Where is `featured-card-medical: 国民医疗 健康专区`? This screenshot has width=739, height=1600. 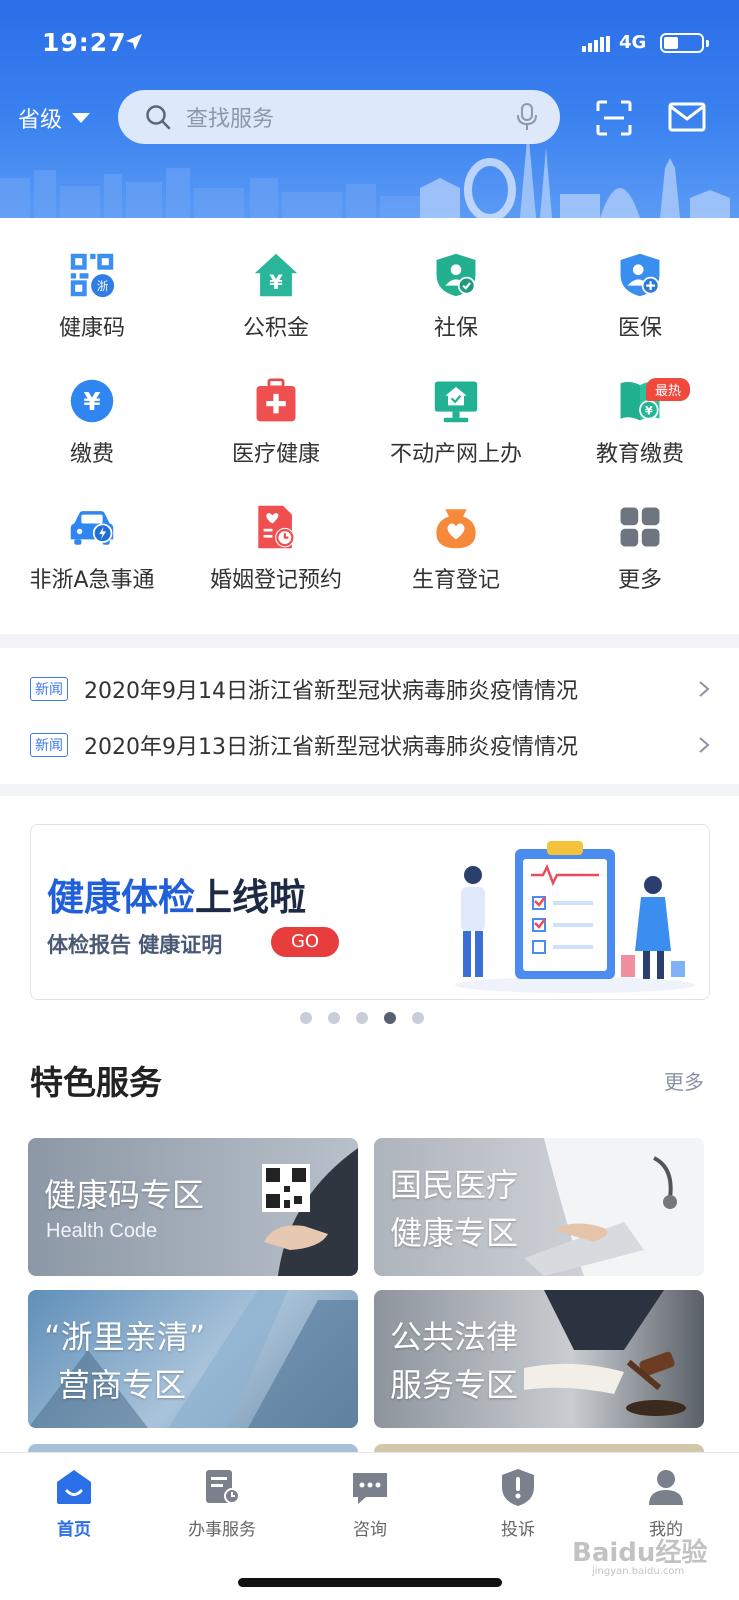 featured-card-medical: 国民医疗 健康专区 is located at coordinates (539, 1207).